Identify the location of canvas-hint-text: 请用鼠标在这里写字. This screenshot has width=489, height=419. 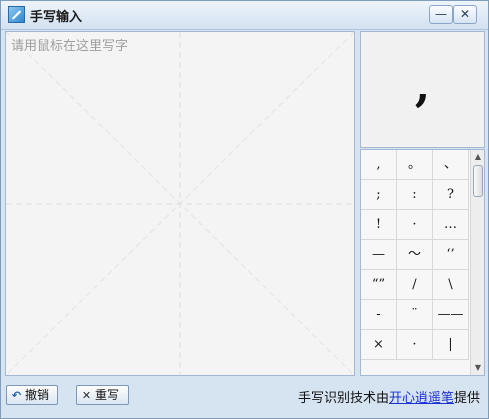
(70, 46).